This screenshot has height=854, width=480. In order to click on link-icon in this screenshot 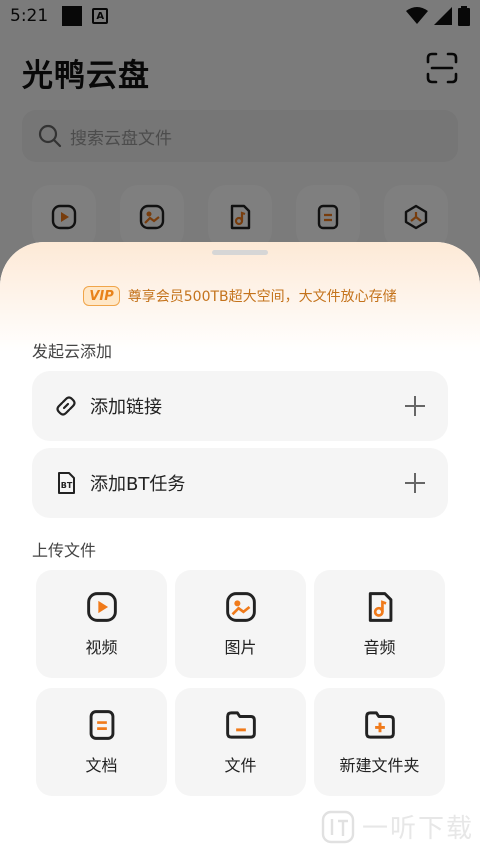, I will do `click(66, 406)`.